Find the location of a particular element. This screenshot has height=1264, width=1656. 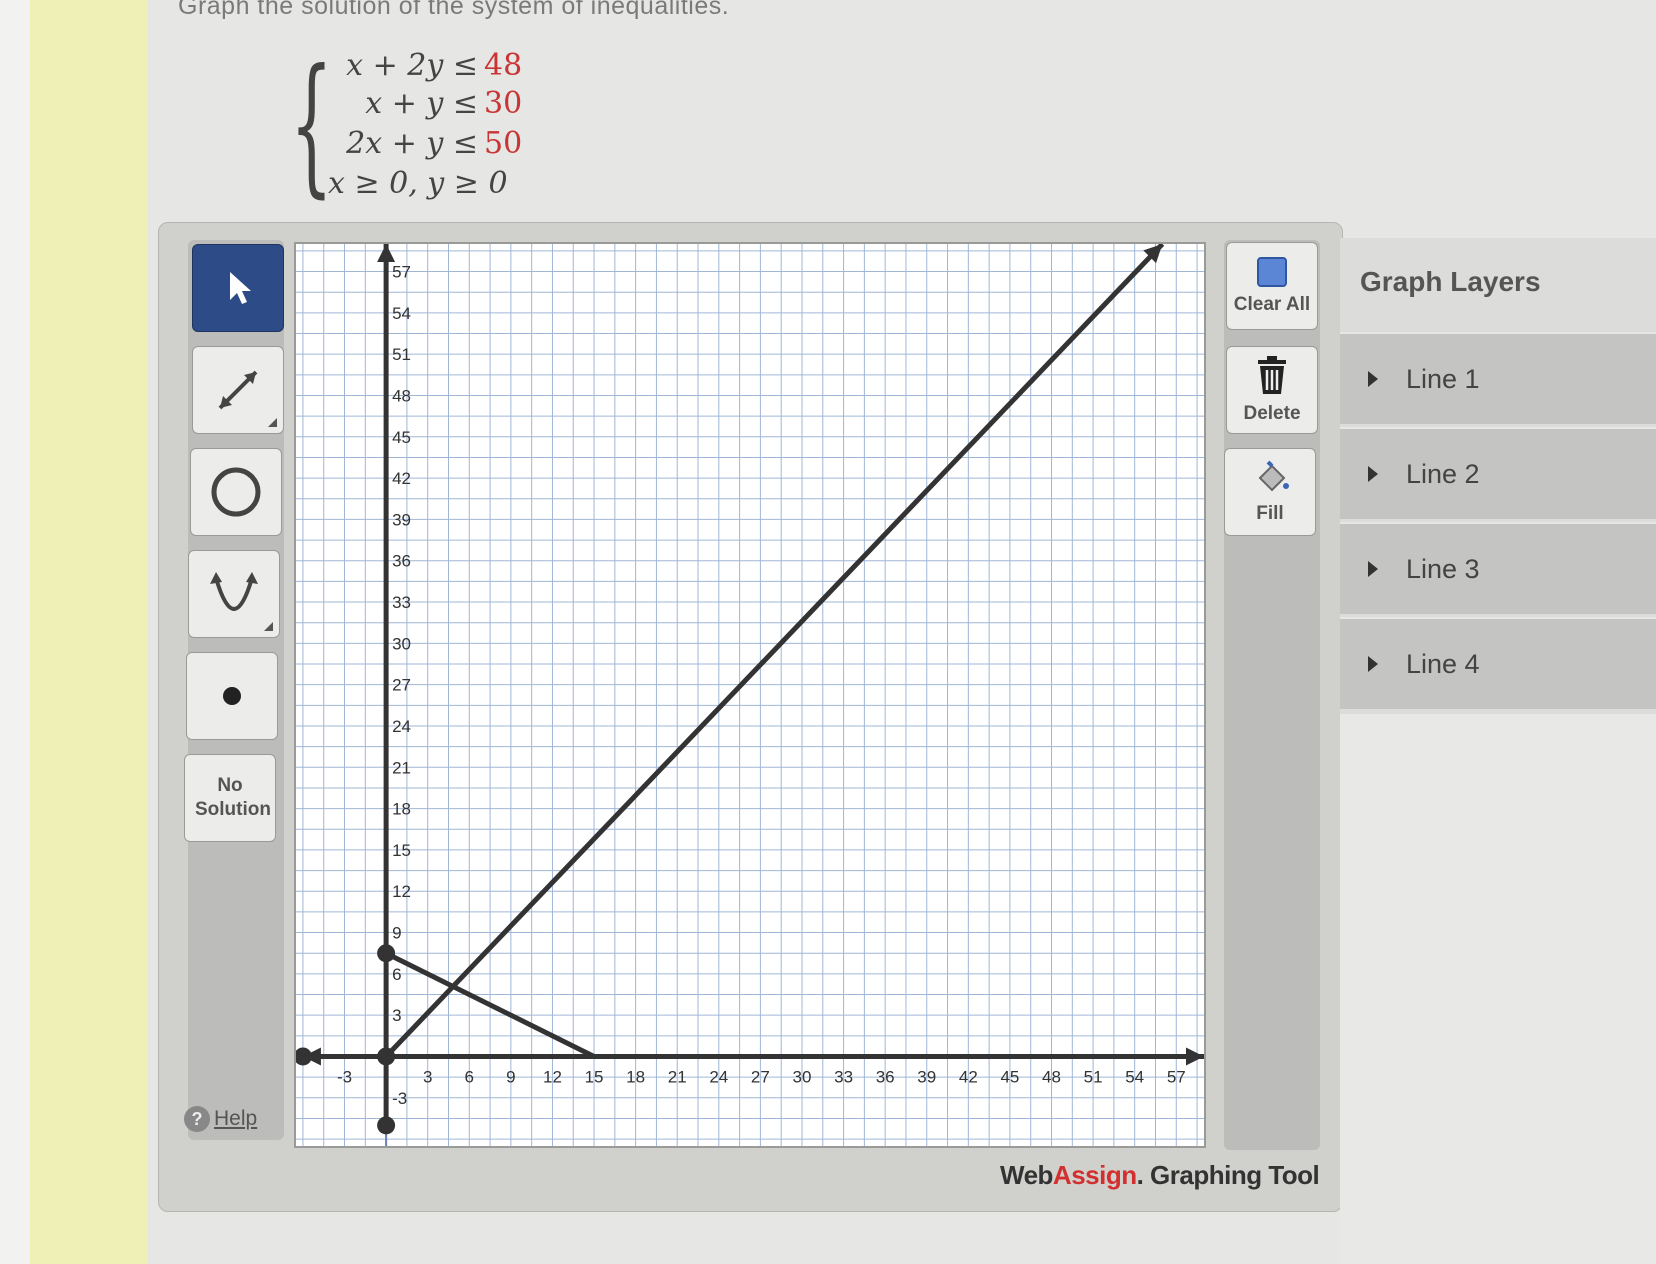

graph-layers-title: Graph Layers is located at coordinates (1450, 281).